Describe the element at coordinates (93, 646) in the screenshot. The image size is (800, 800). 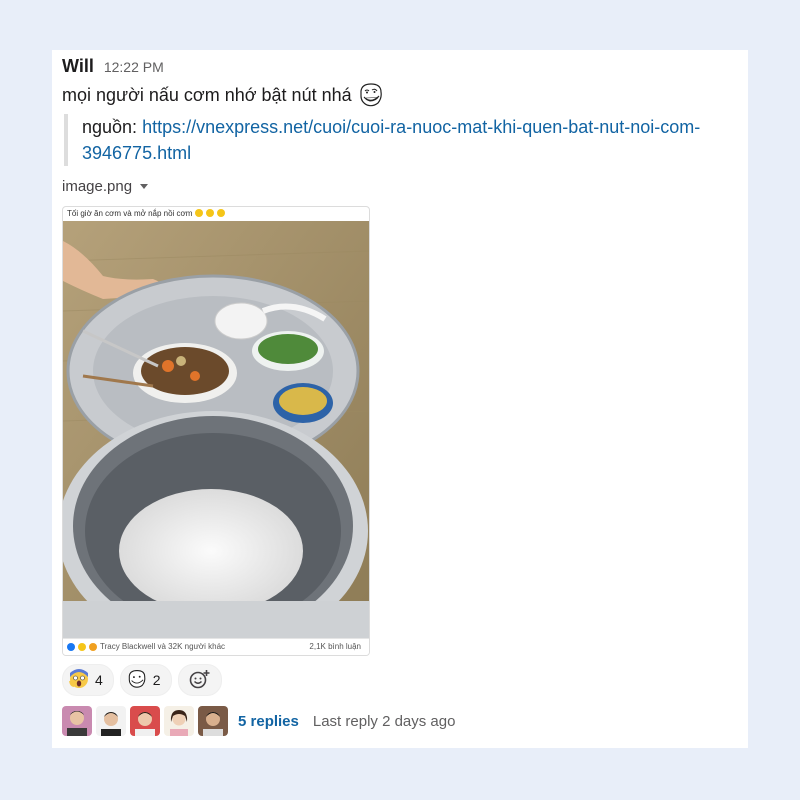
I see `wow-icon` at that location.